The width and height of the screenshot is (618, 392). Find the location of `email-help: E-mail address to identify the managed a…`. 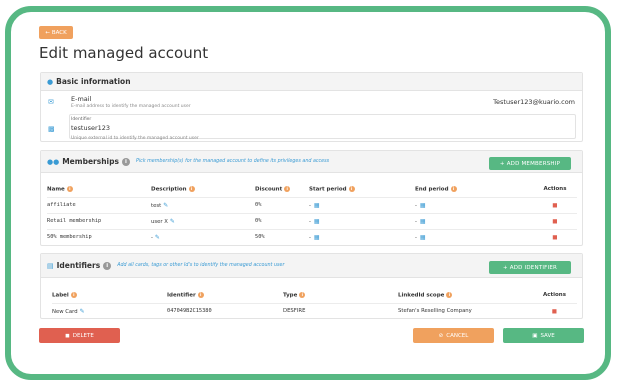

email-help: E-mail address to identify the managed a… is located at coordinates (131, 106).